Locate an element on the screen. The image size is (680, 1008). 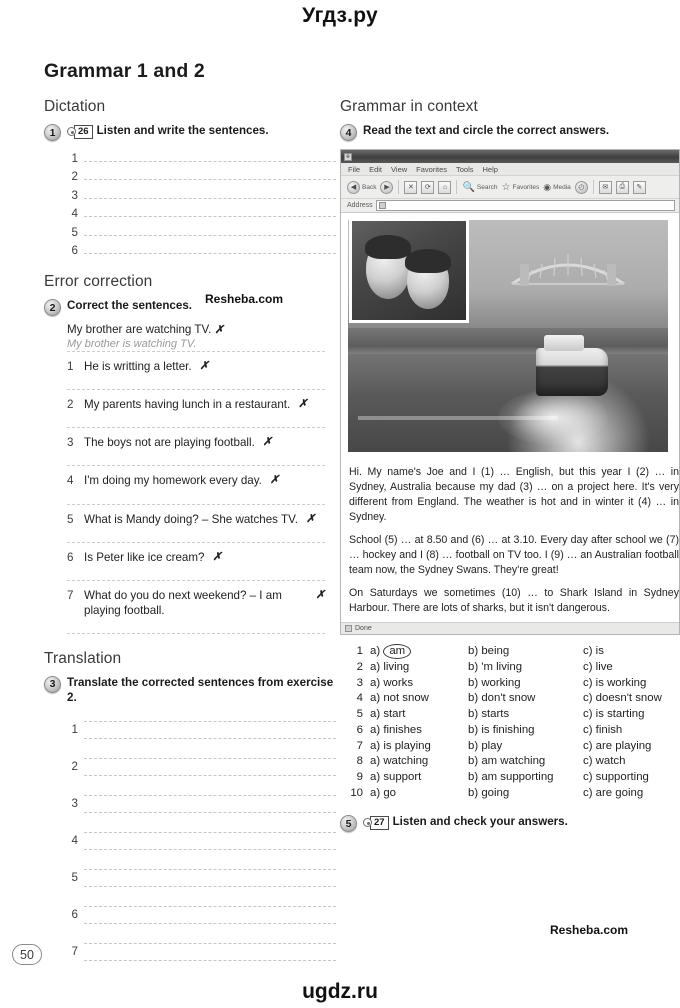
dictation-answer-lines: 1 2 3 4 5 6 is located at coordinates (200, 201).